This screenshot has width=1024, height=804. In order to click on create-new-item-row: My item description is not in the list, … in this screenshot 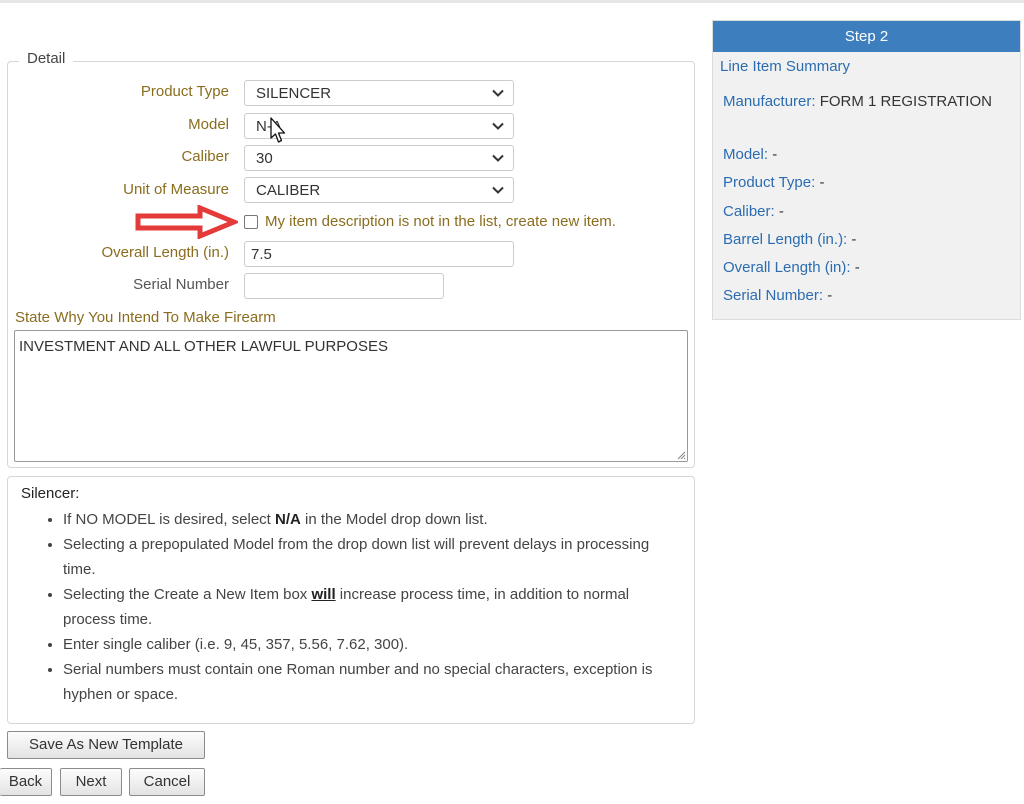, I will do `click(430, 221)`.